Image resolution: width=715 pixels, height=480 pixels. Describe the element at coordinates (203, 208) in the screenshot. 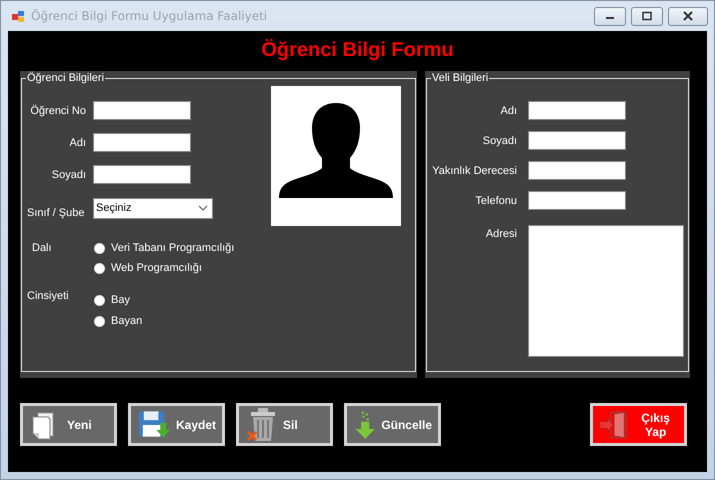

I see `chevron-down-icon` at that location.